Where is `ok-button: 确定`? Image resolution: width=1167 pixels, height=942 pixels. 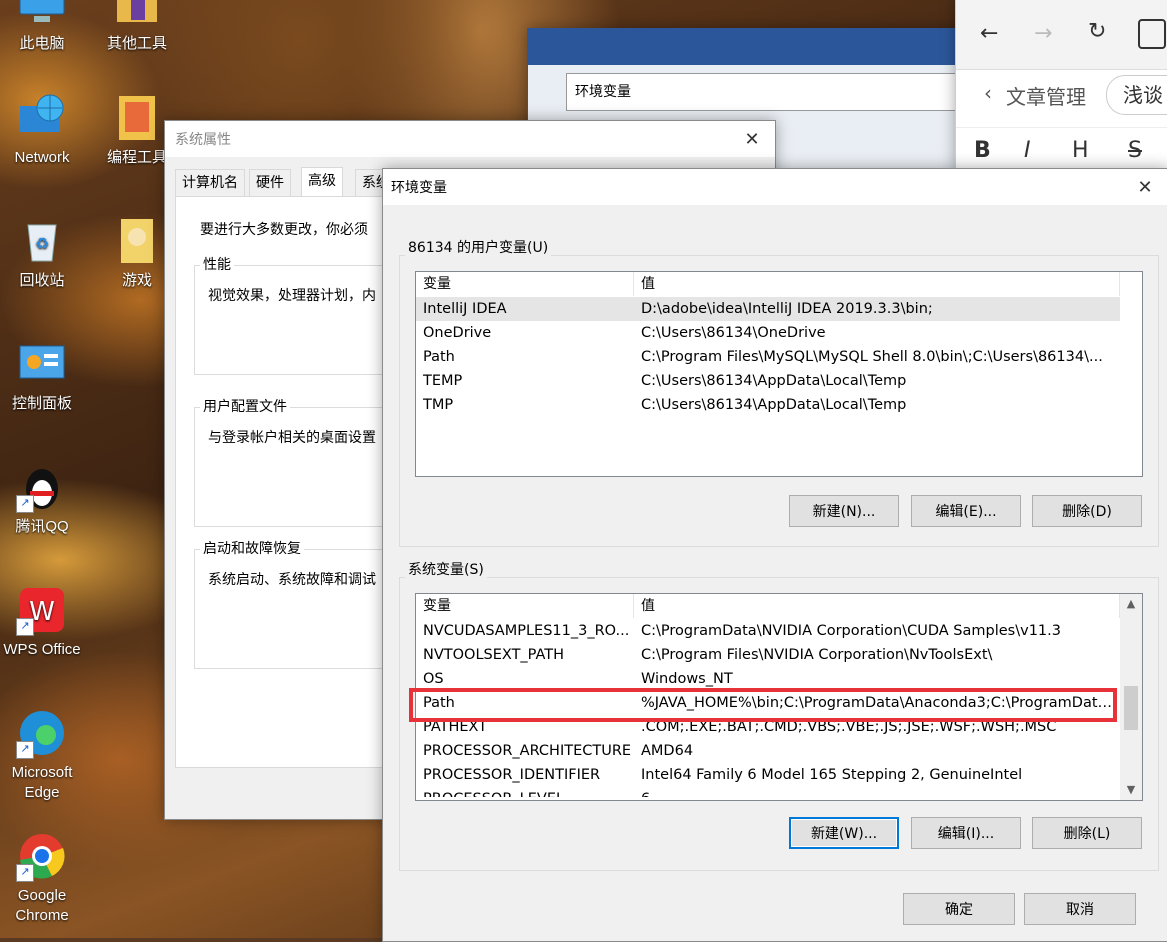 ok-button: 确定 is located at coordinates (959, 909).